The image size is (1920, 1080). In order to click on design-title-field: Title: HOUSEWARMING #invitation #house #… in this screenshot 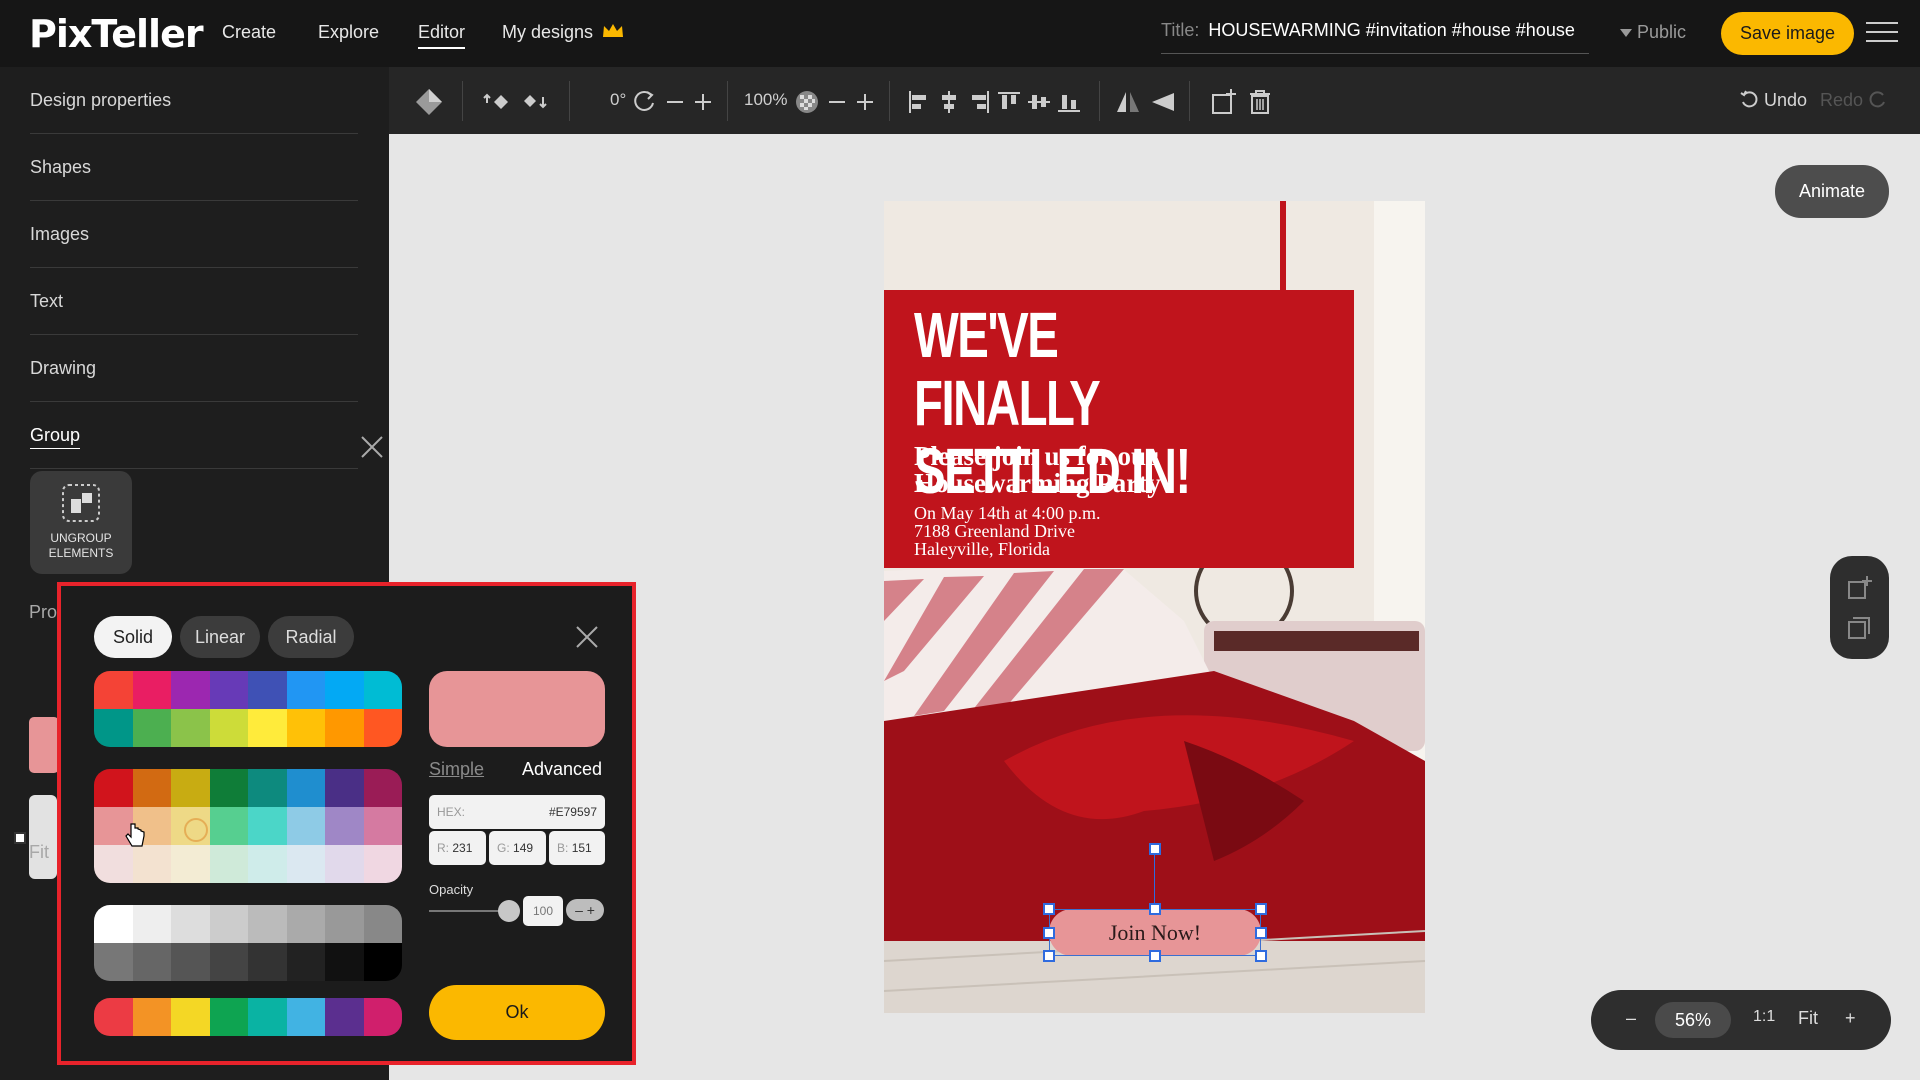, I will do `click(1375, 37)`.